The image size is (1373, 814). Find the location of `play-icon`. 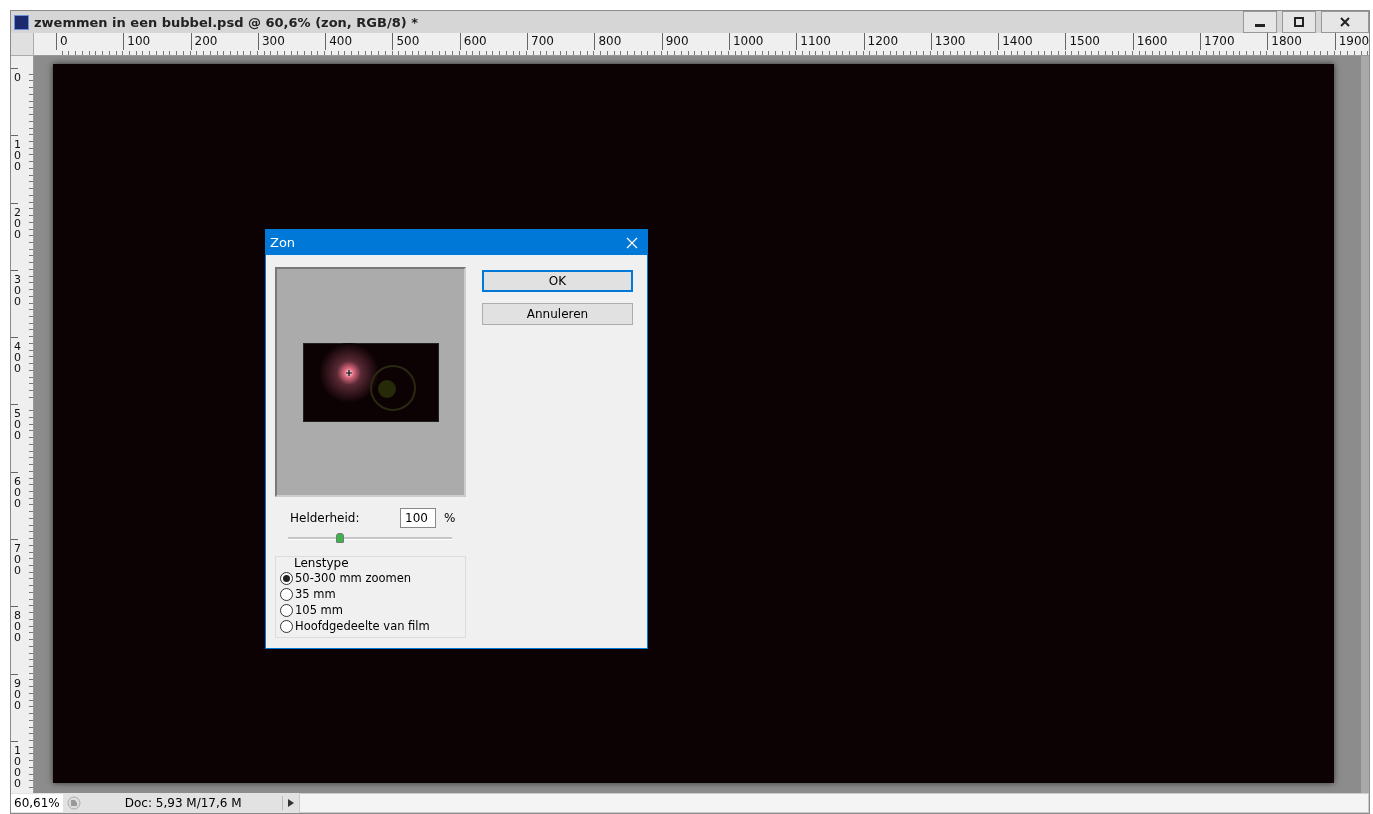

play-icon is located at coordinates (290, 803).